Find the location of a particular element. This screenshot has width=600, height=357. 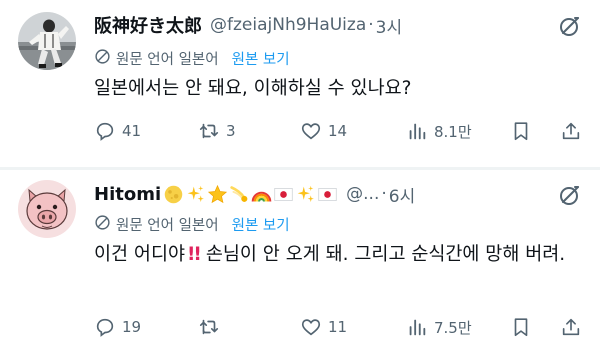

display-name: 阪神好き太郎 is located at coordinates (148, 25).